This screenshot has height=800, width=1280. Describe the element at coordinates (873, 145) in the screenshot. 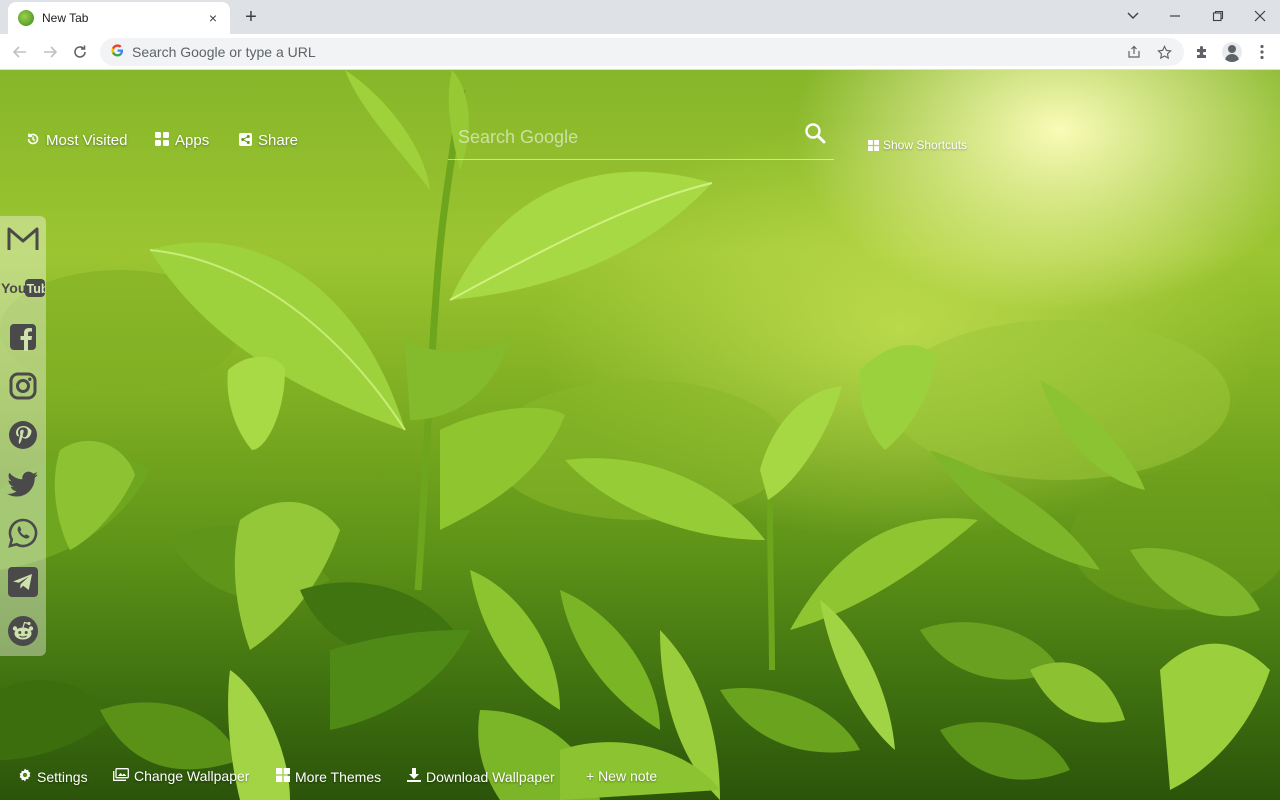

I see `windows-grid-icon` at that location.